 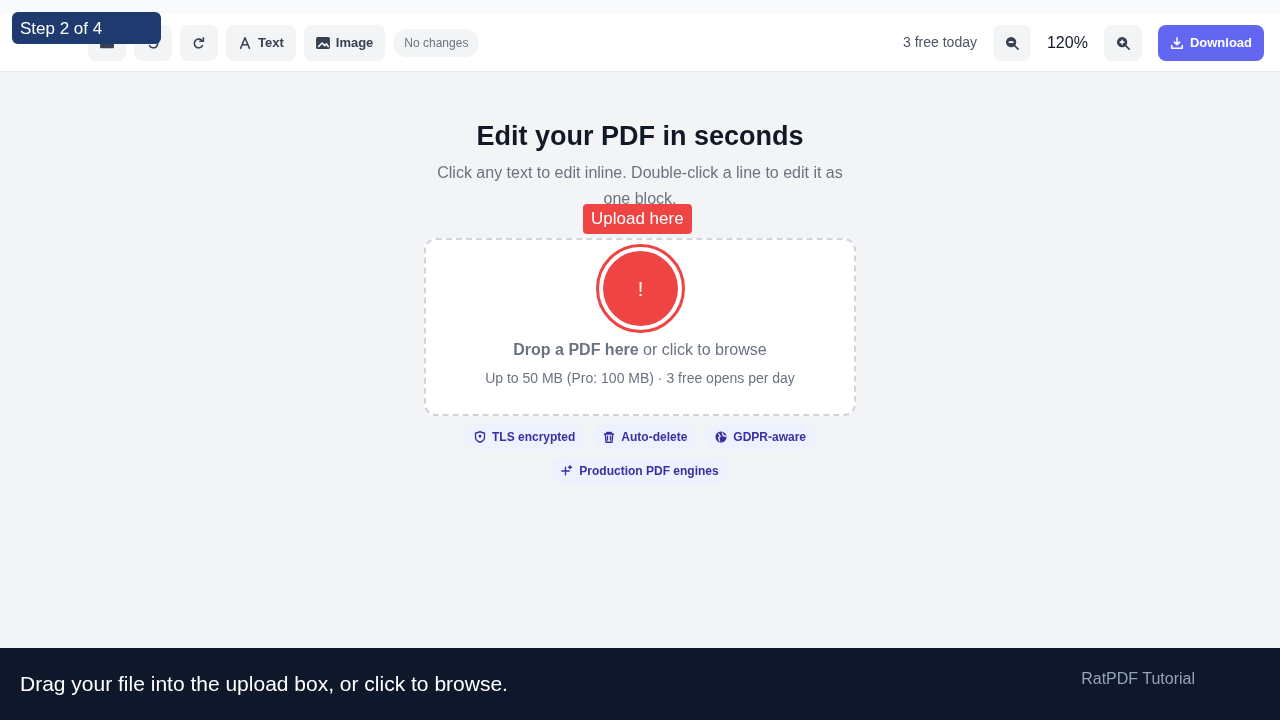 What do you see at coordinates (640, 379) in the screenshot?
I see `dropzone-limits: Up to 50 MB (Pro: 100 MB) · 3 free opens per day` at bounding box center [640, 379].